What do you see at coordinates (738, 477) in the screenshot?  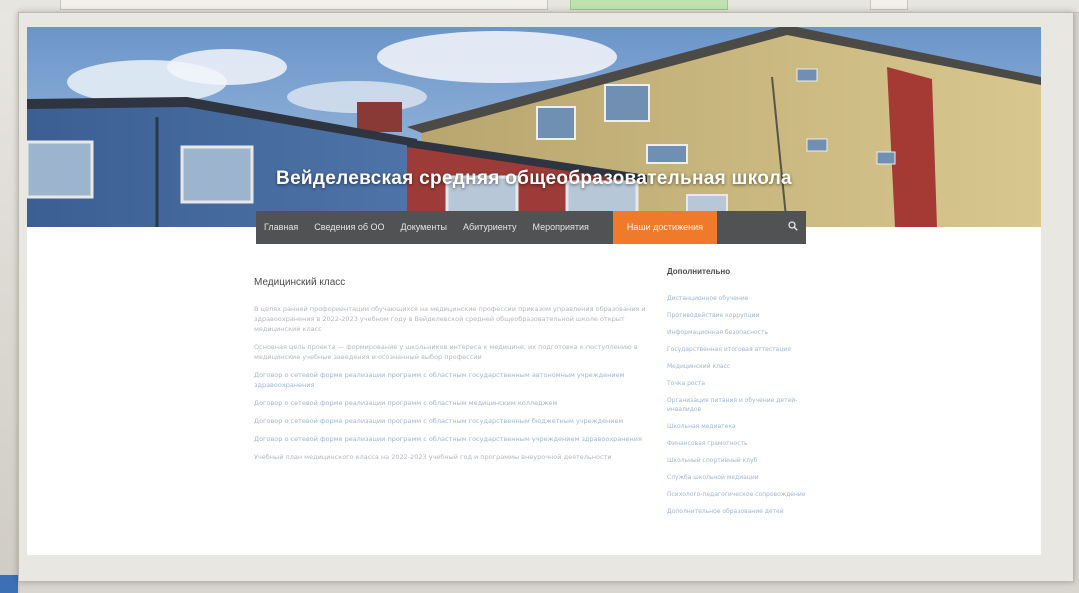 I see `sidebar-link: Служба школьной медиации` at bounding box center [738, 477].